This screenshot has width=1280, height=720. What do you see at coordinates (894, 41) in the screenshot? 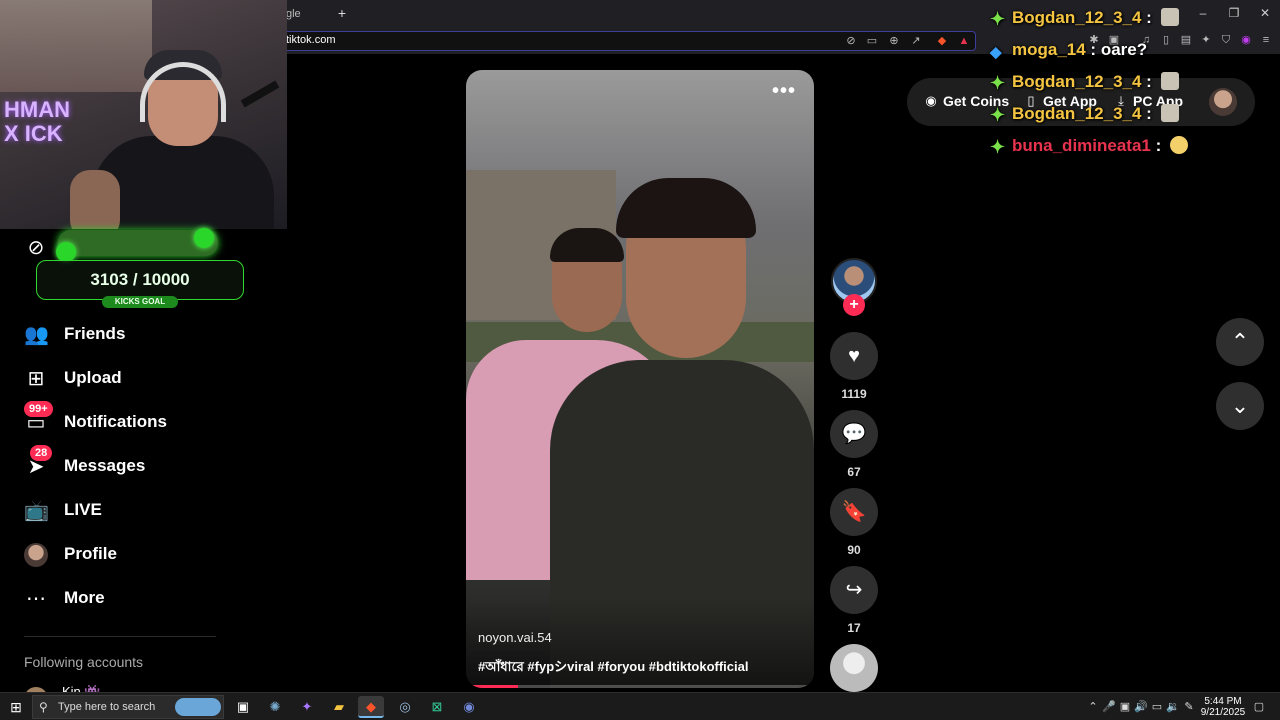
I see `zoom-icon: ⊕` at bounding box center [894, 41].